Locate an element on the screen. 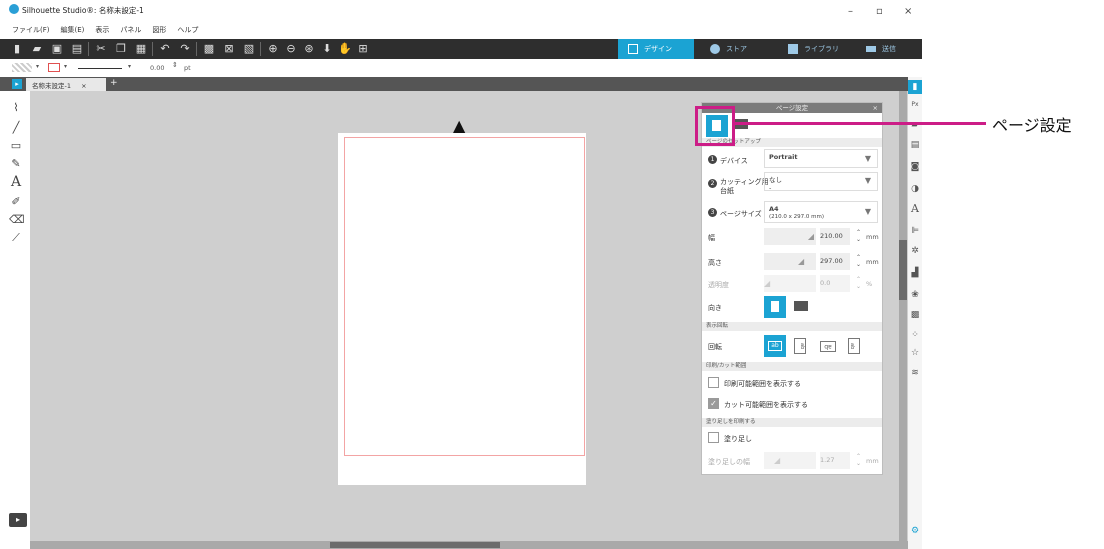  select-tool-icon: ▸ is located at coordinates (17, 84).